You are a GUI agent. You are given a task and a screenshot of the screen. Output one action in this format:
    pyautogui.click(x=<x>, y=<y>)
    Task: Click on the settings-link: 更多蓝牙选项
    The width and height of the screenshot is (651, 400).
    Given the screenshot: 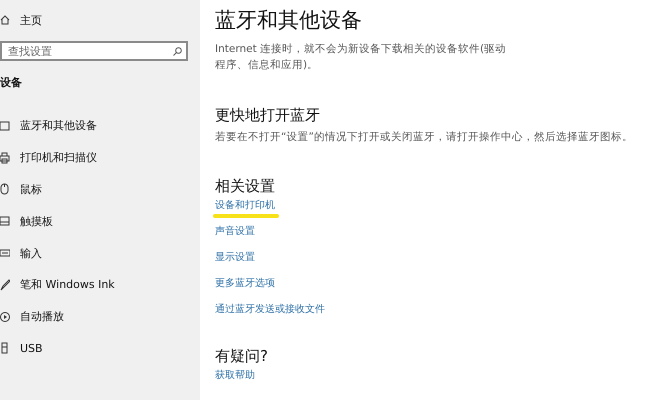 What is the action you would take?
    pyautogui.click(x=245, y=284)
    